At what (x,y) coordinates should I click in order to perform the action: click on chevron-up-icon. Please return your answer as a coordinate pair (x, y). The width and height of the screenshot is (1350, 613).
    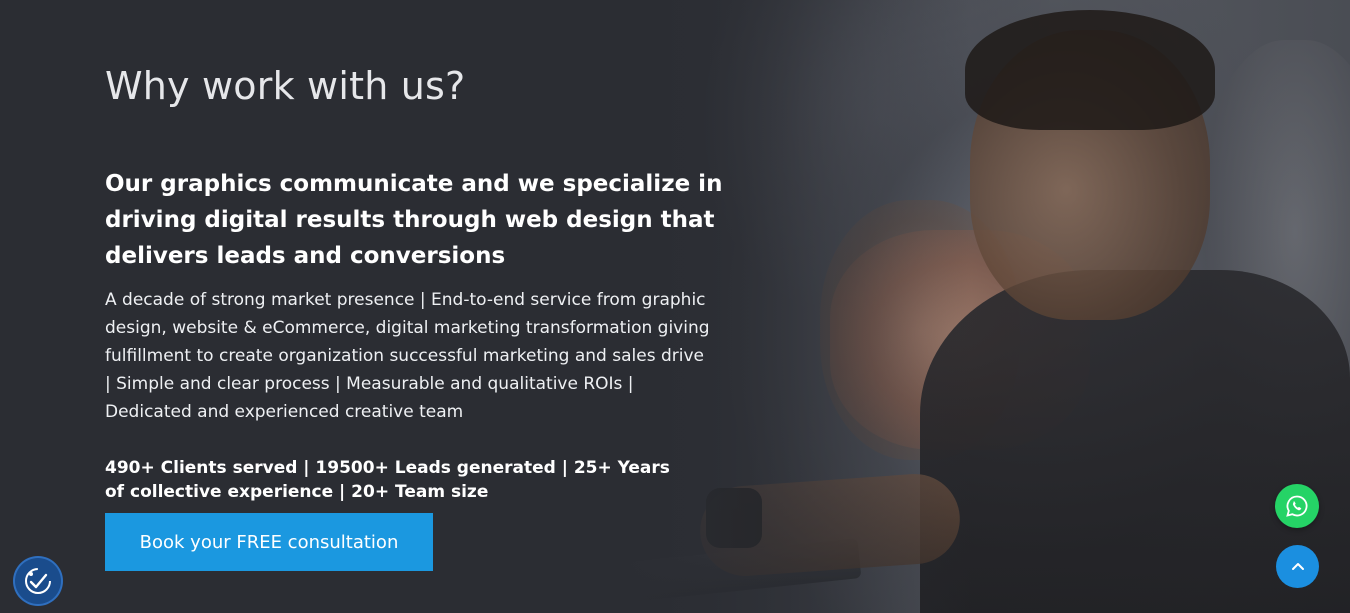
    Looking at the image, I should click on (1297, 566).